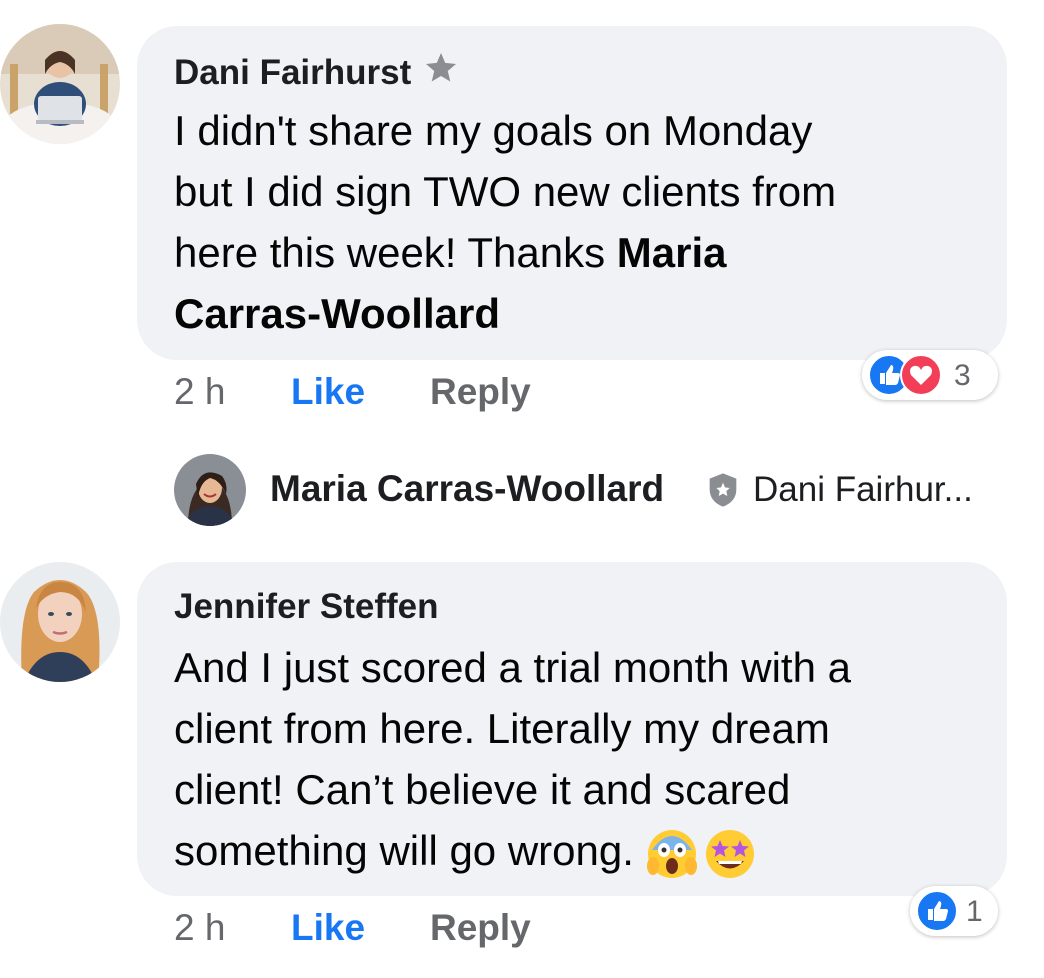  What do you see at coordinates (306, 607) in the screenshot?
I see `comment-author-jennifer: Jennifer Steffen` at bounding box center [306, 607].